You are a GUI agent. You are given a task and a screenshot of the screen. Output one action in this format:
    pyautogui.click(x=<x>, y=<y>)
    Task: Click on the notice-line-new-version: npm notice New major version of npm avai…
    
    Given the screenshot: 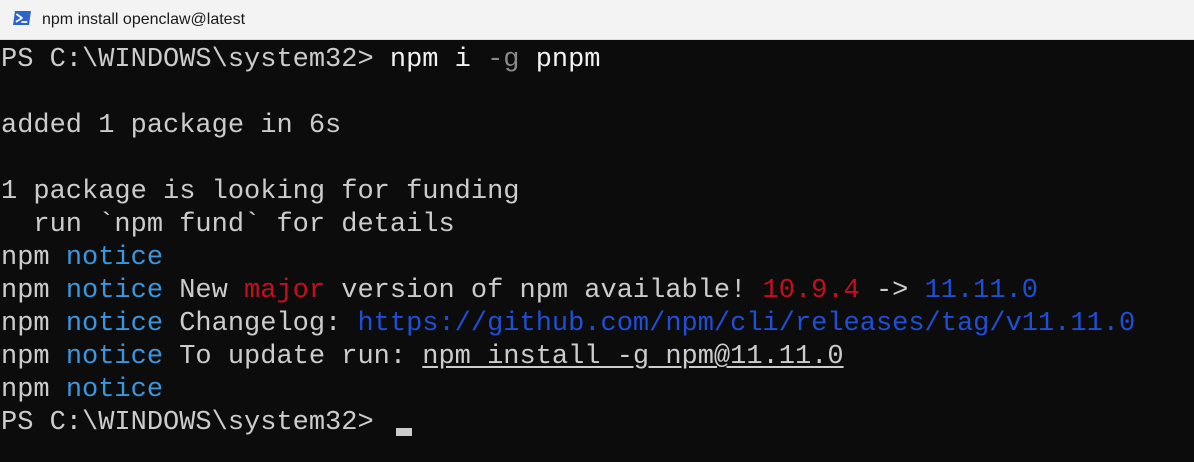 What is the action you would take?
    pyautogui.click(x=519, y=291)
    